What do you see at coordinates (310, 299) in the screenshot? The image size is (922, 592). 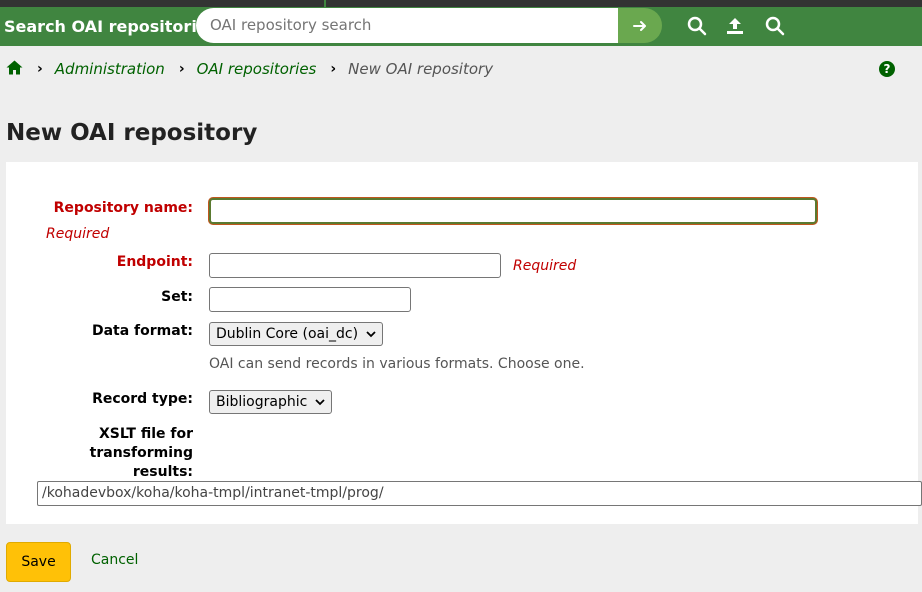 I see `set-input` at bounding box center [310, 299].